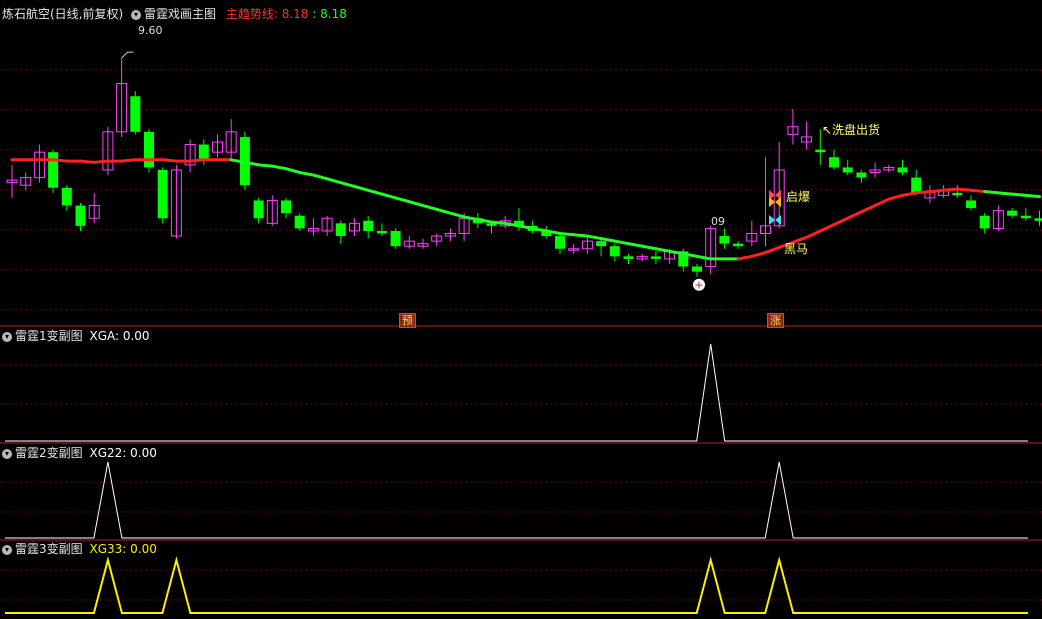 The height and width of the screenshot is (619, 1042). What do you see at coordinates (119, 336) in the screenshot?
I see `sub-panel-1-series: XGA: 0.00` at bounding box center [119, 336].